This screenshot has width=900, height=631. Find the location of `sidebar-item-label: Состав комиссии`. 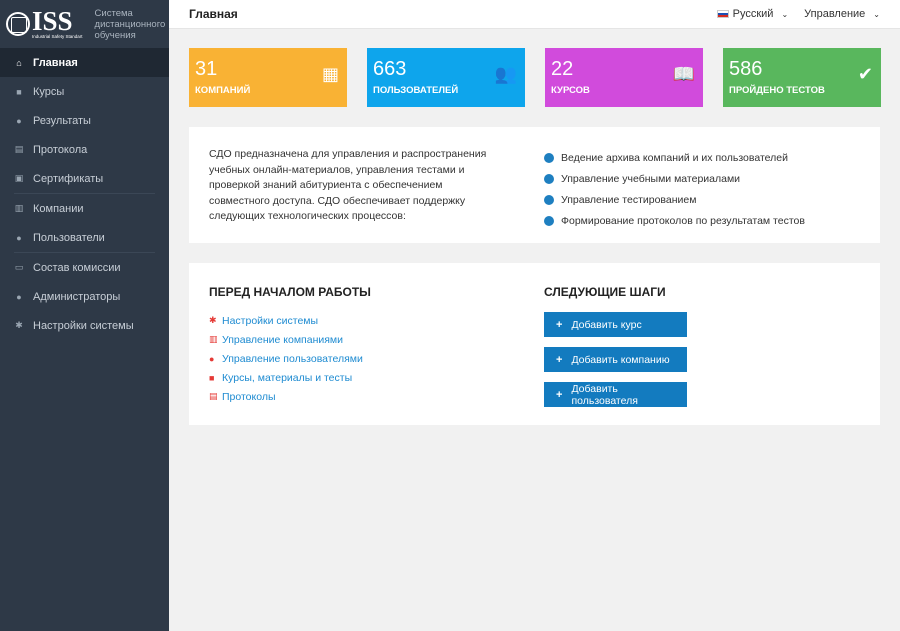

sidebar-item-label: Состав комиссии is located at coordinates (77, 267).